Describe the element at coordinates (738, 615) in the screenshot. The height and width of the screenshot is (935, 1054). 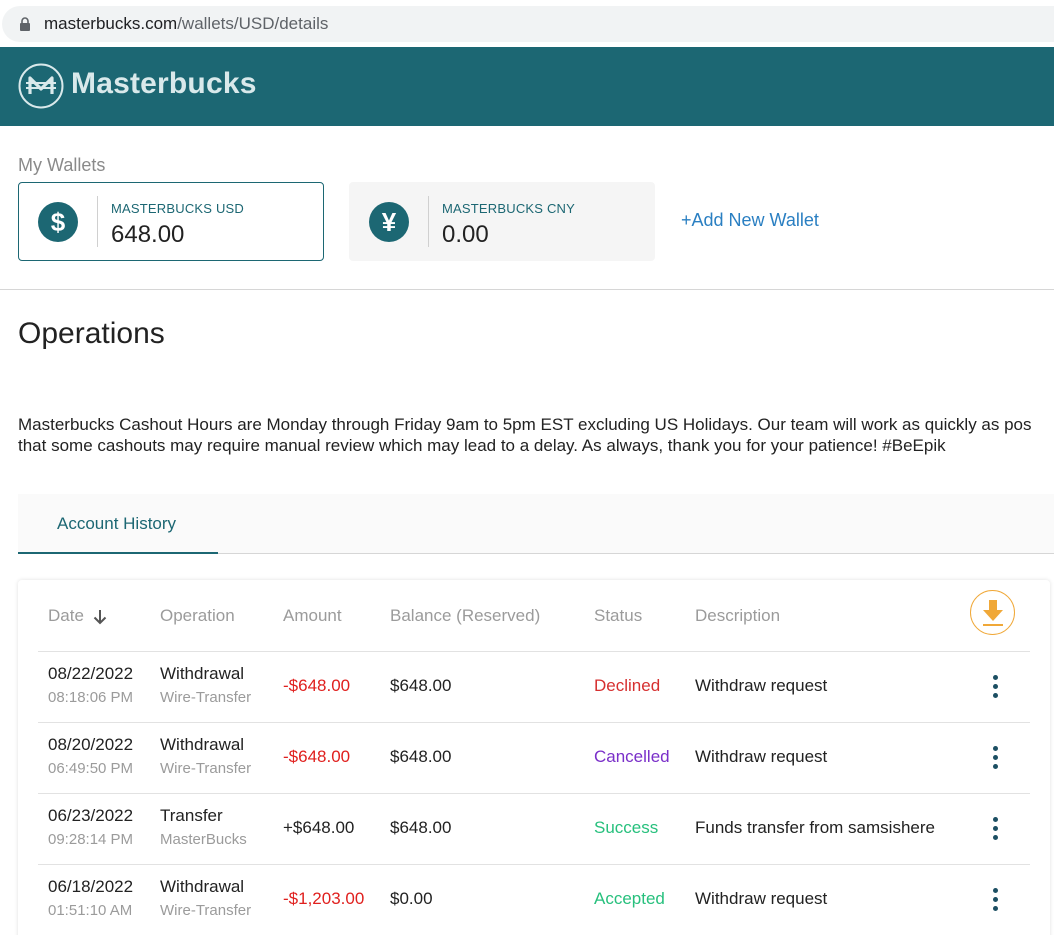
I see `column-header-description: Description` at that location.